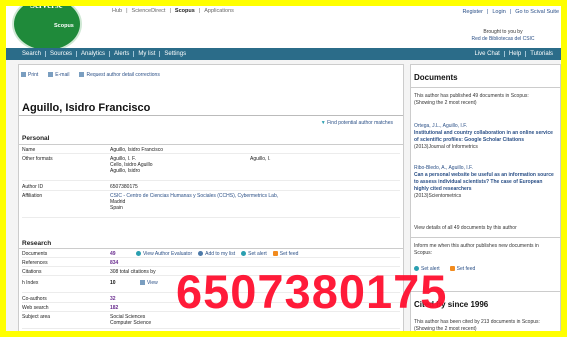  I want to click on nav-help: Help, so click(516, 54).